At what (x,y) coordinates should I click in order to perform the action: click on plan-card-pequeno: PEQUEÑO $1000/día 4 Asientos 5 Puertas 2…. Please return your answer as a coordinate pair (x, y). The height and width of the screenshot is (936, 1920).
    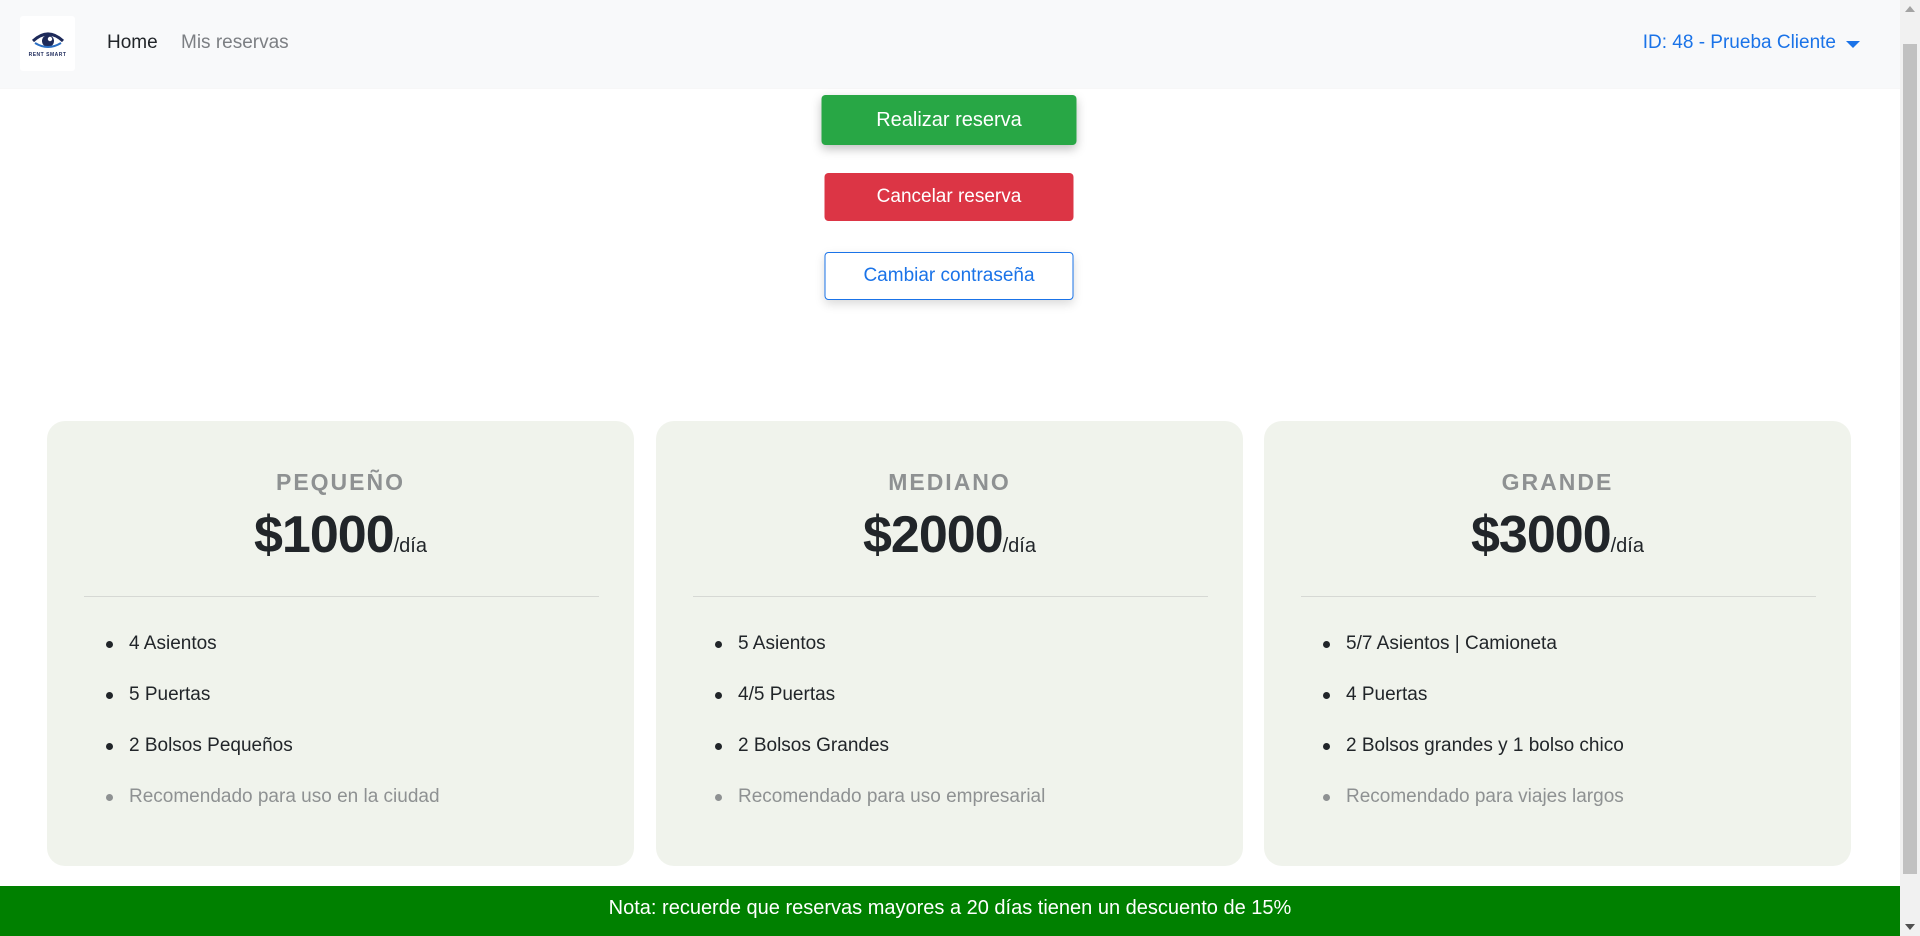
    Looking at the image, I should click on (340, 643).